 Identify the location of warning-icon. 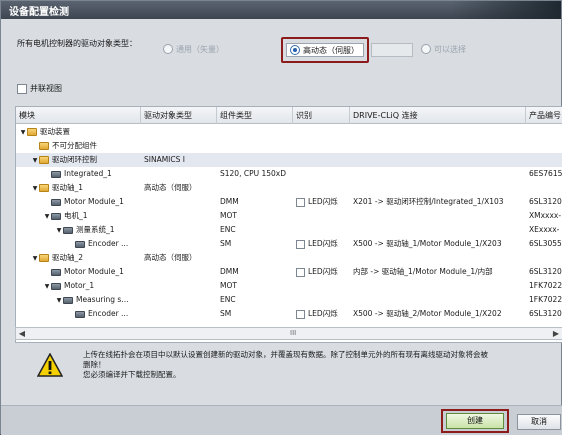
(50, 365).